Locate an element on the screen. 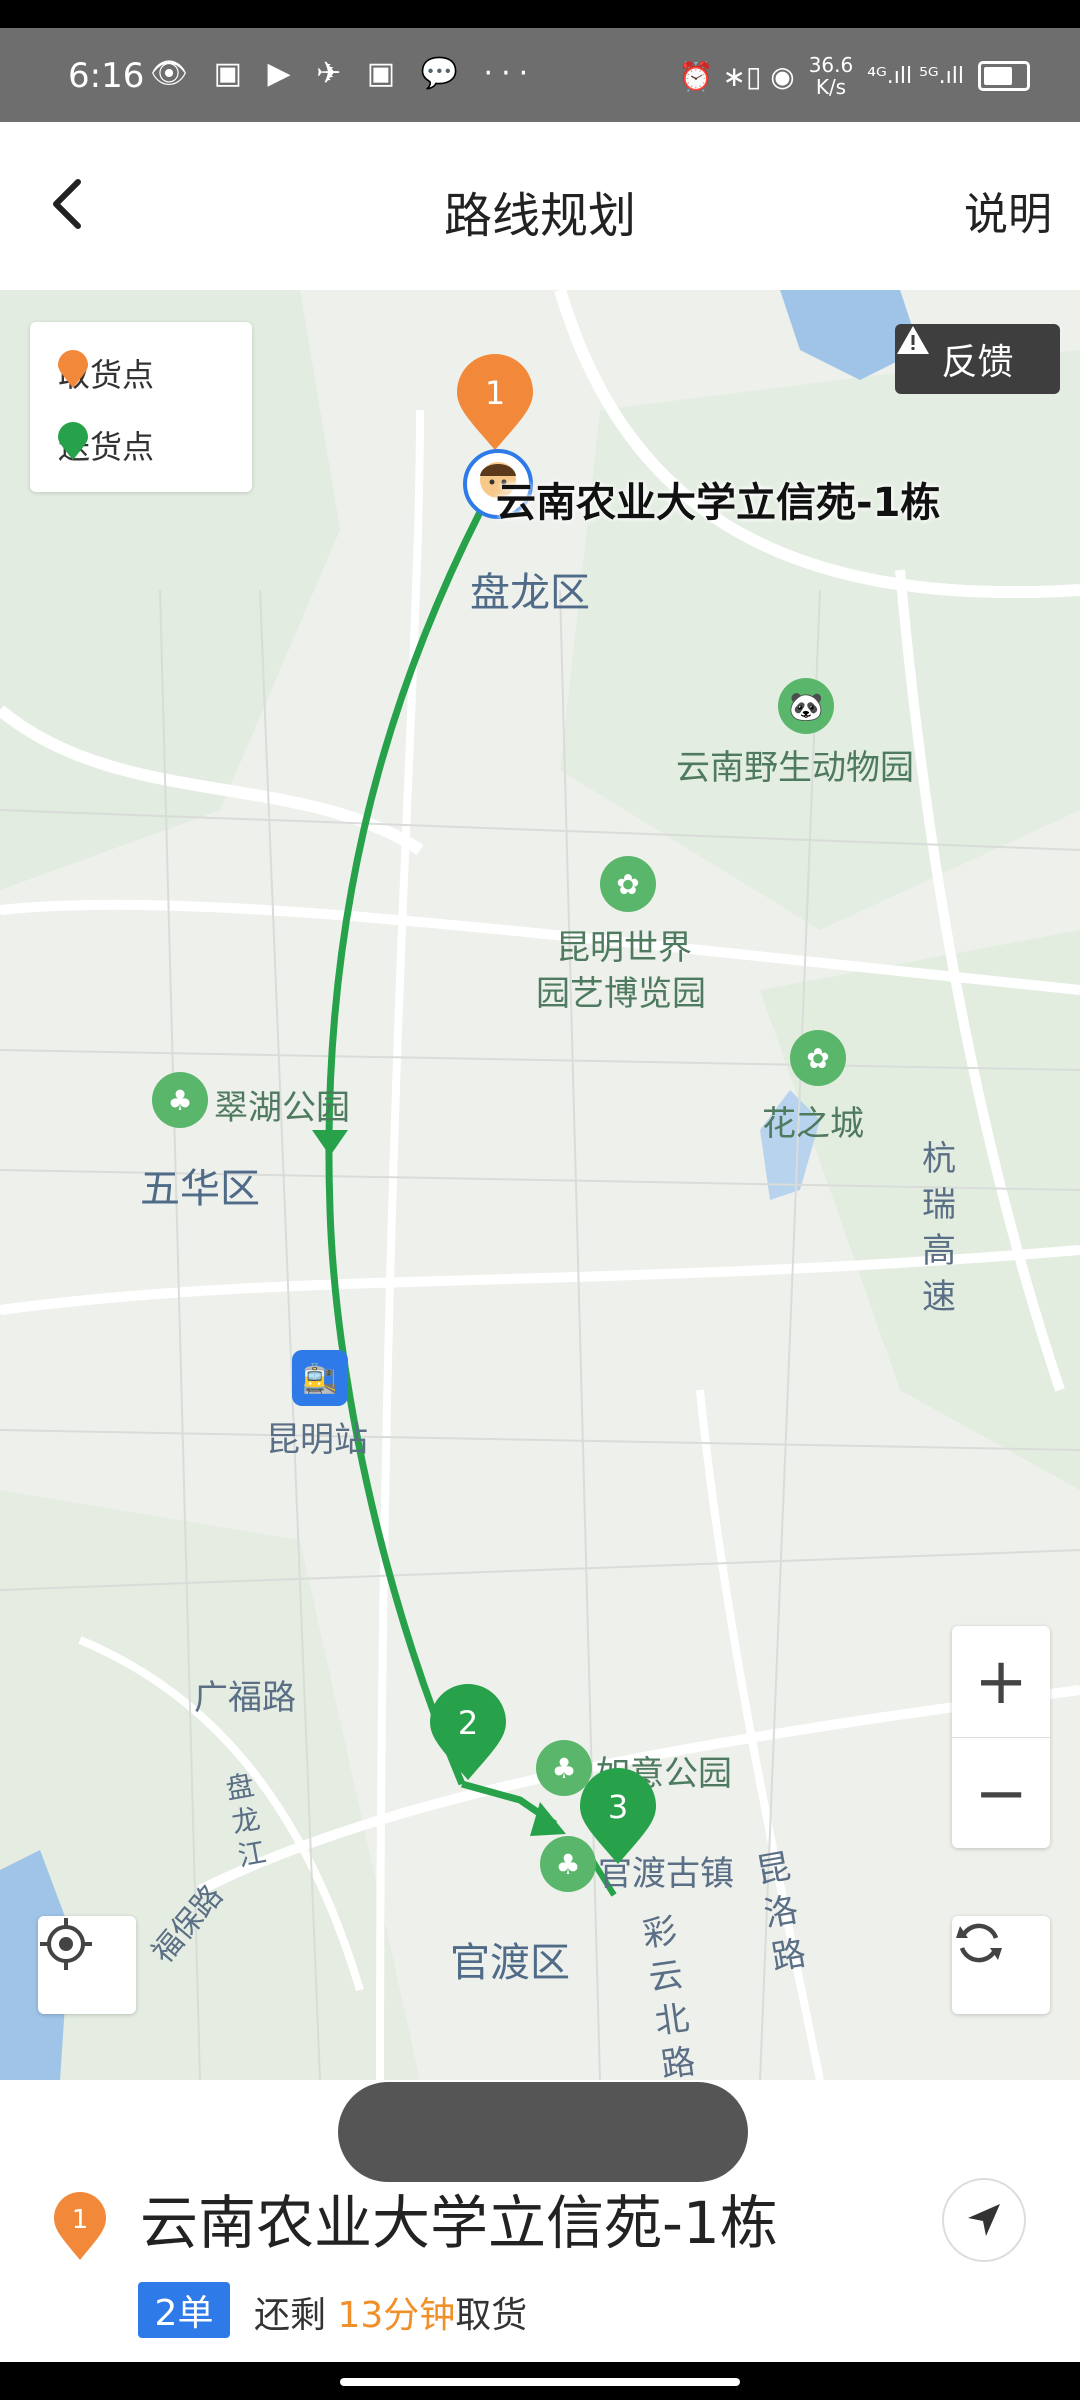 This screenshot has height=2400, width=1080. expo-poi-icon: ✿ is located at coordinates (628, 884).